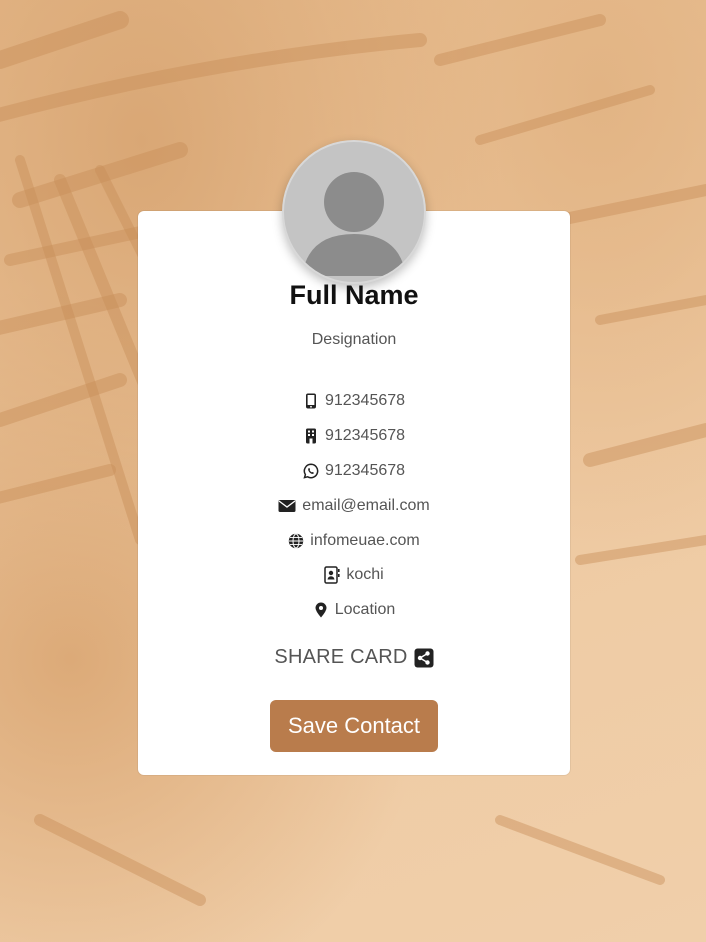 The width and height of the screenshot is (706, 942). I want to click on address-book-icon, so click(332, 575).